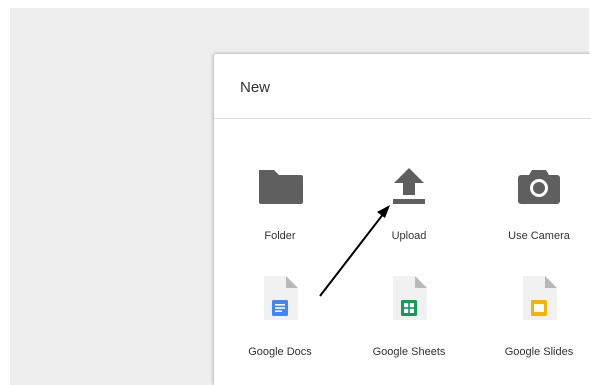  I want to click on folder-icon, so click(281, 187).